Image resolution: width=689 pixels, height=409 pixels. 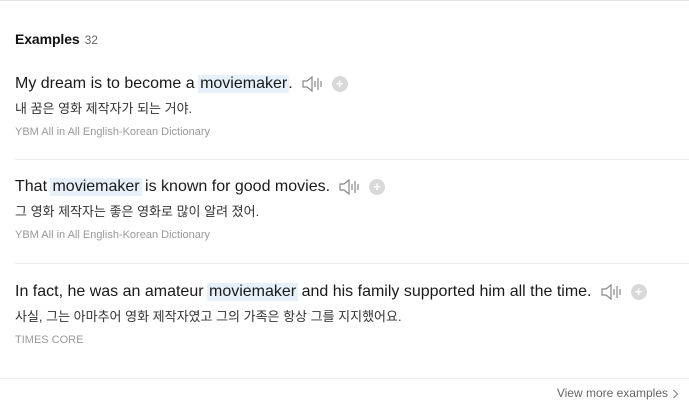 What do you see at coordinates (208, 316) in the screenshot?
I see `korean-translation: 사실, 그는 아마추어 영화 제작자였고 그의 가족은 항상 그를 지지했어요.` at bounding box center [208, 316].